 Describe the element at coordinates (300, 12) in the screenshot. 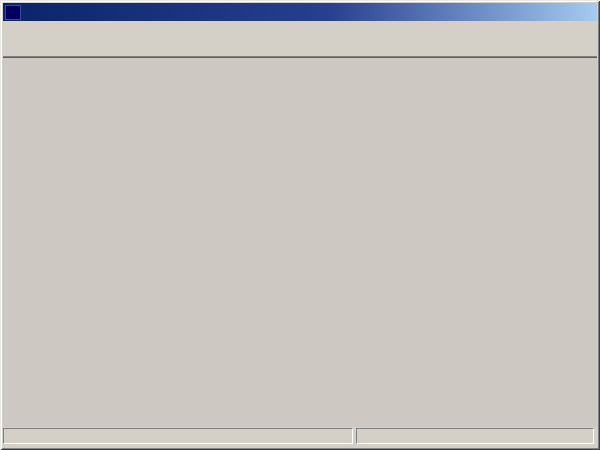

I see `title-bar` at that location.